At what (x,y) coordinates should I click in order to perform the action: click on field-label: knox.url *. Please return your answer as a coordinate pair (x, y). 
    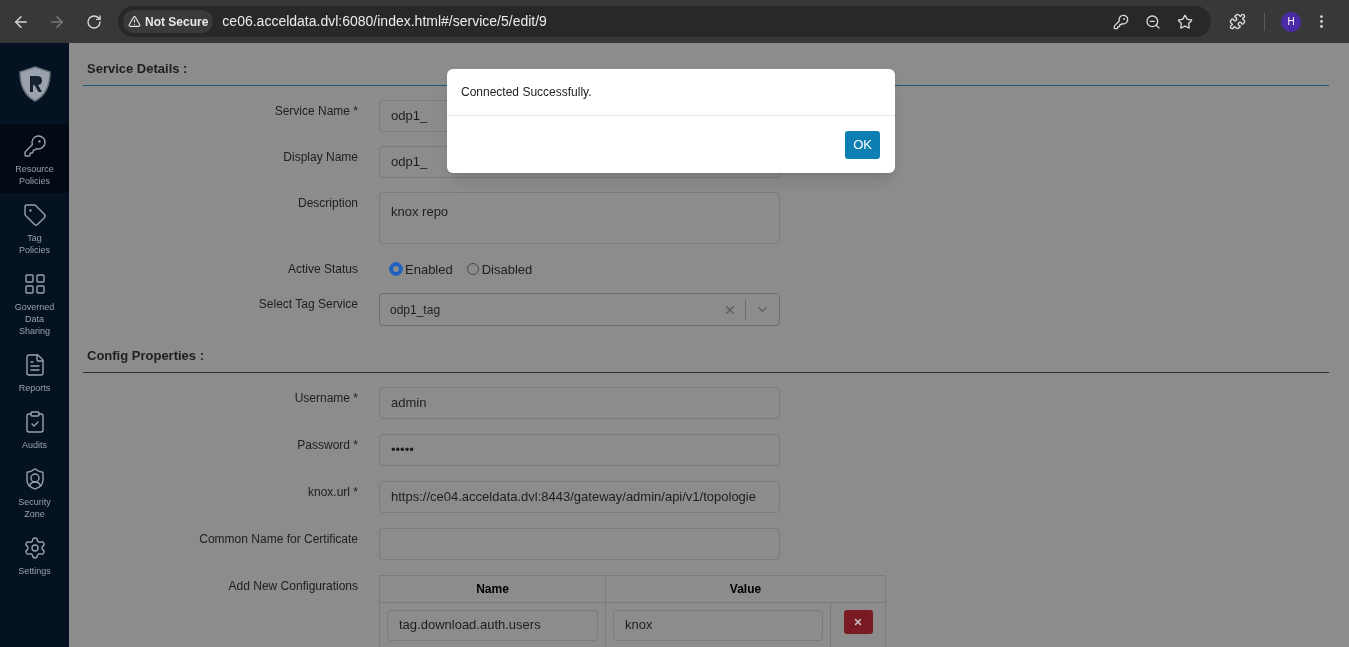
    Looking at the image, I should click on (332, 491).